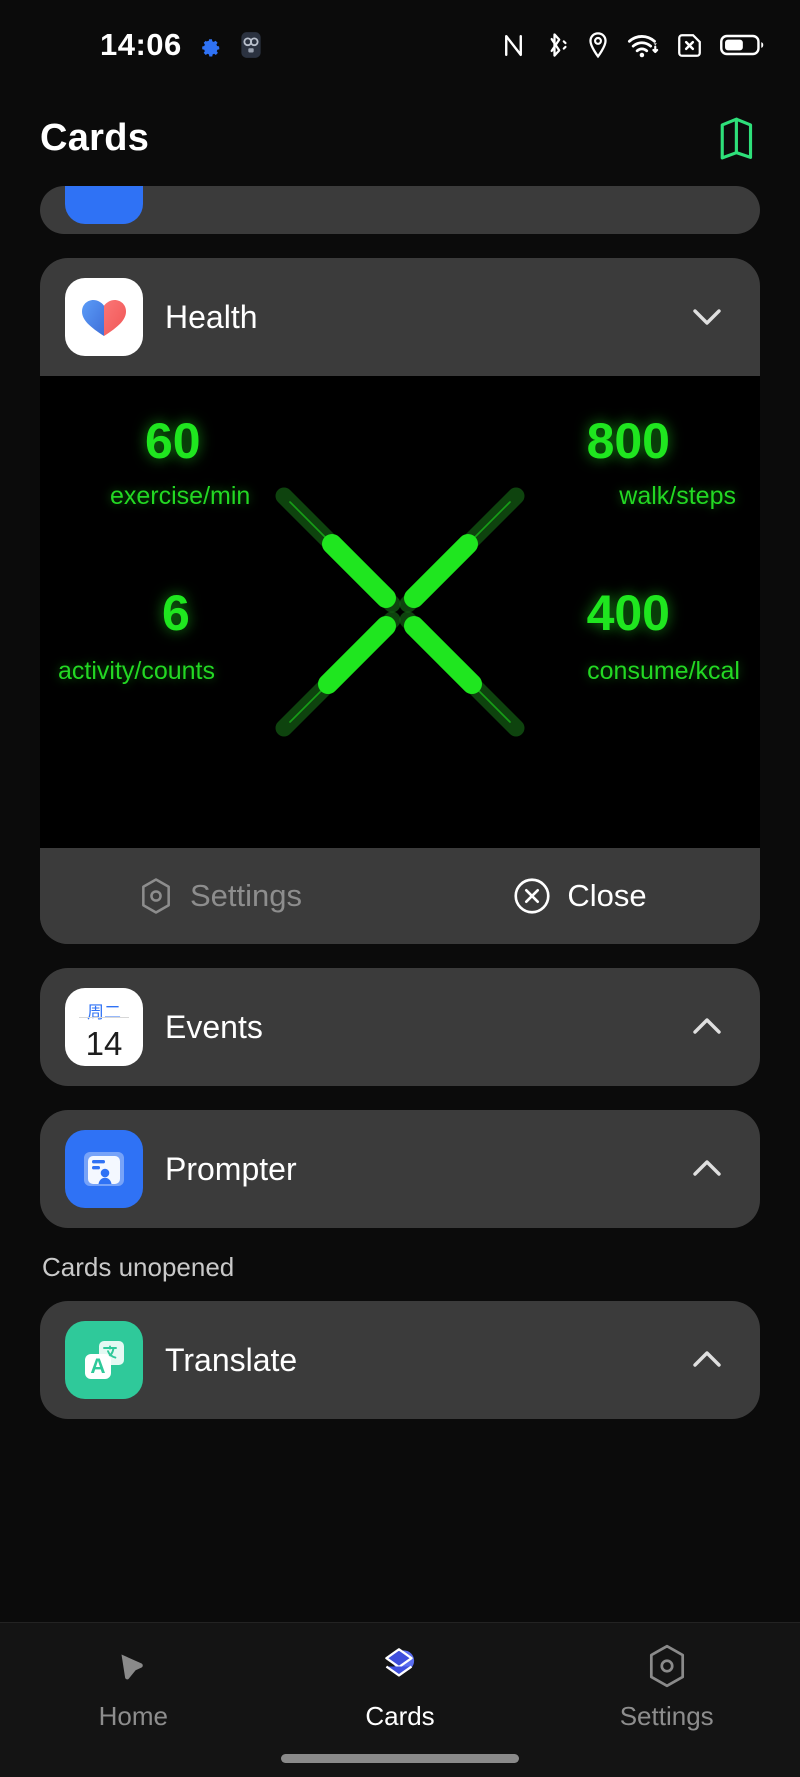 This screenshot has height=1777, width=800. I want to click on calendar-day: 14, so click(104, 1043).